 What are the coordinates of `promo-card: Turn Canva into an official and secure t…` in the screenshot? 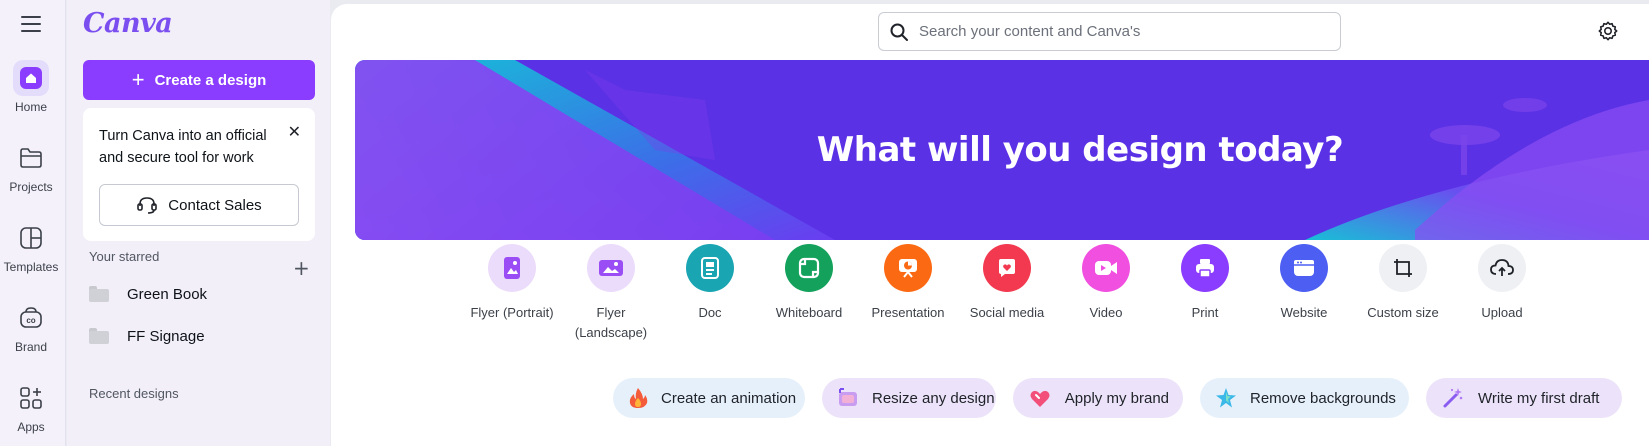 It's located at (199, 174).